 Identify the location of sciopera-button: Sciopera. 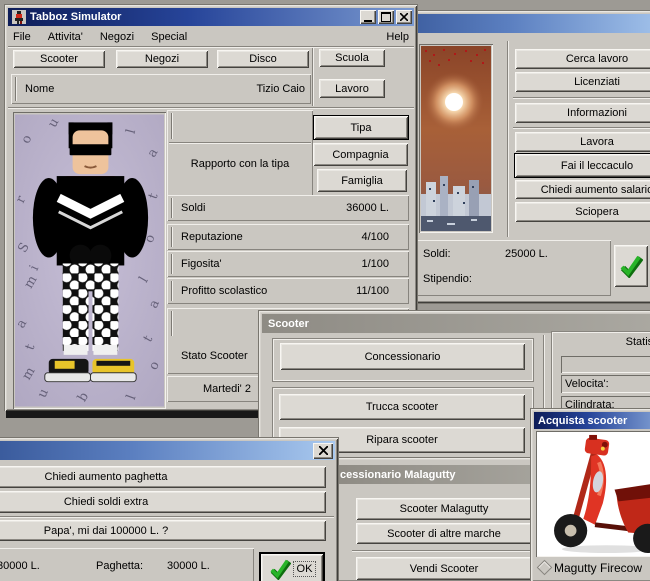
(582, 212).